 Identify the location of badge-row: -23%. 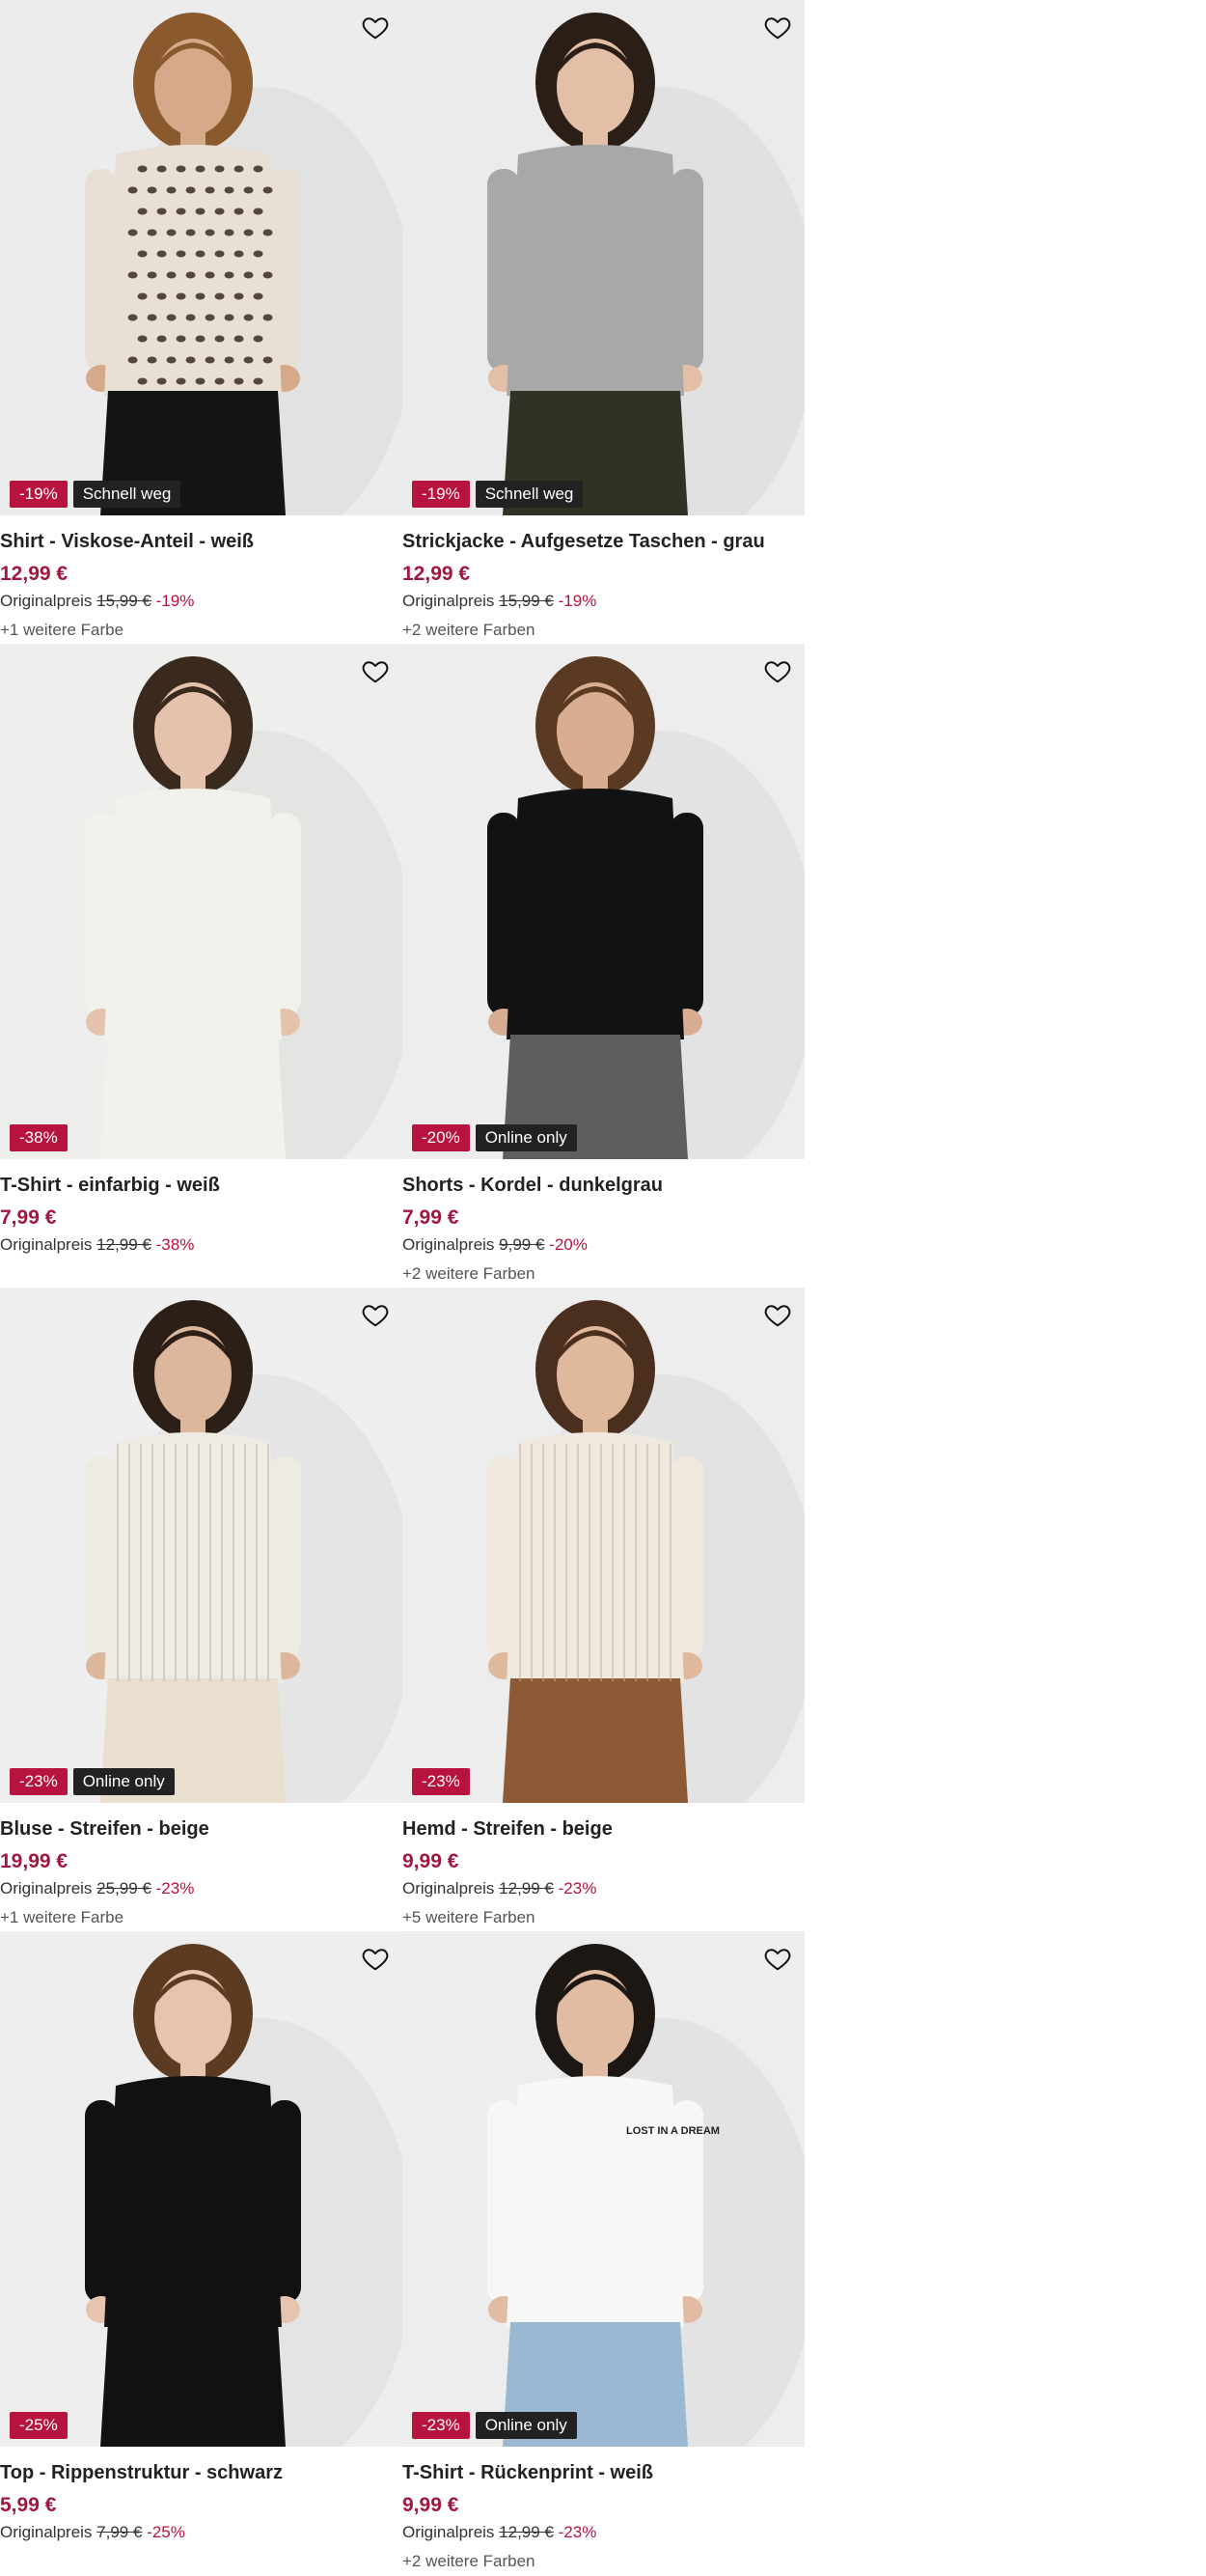
(441, 1781).